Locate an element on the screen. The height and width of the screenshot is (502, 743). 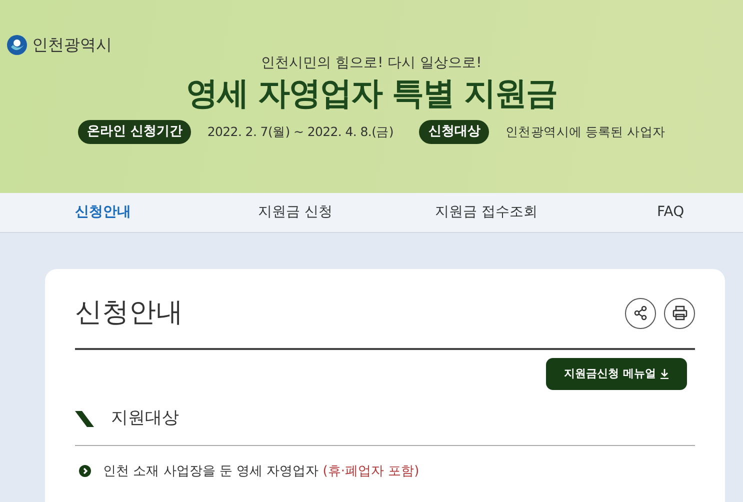
nav-tab: 지원금 신청 is located at coordinates (295, 212).